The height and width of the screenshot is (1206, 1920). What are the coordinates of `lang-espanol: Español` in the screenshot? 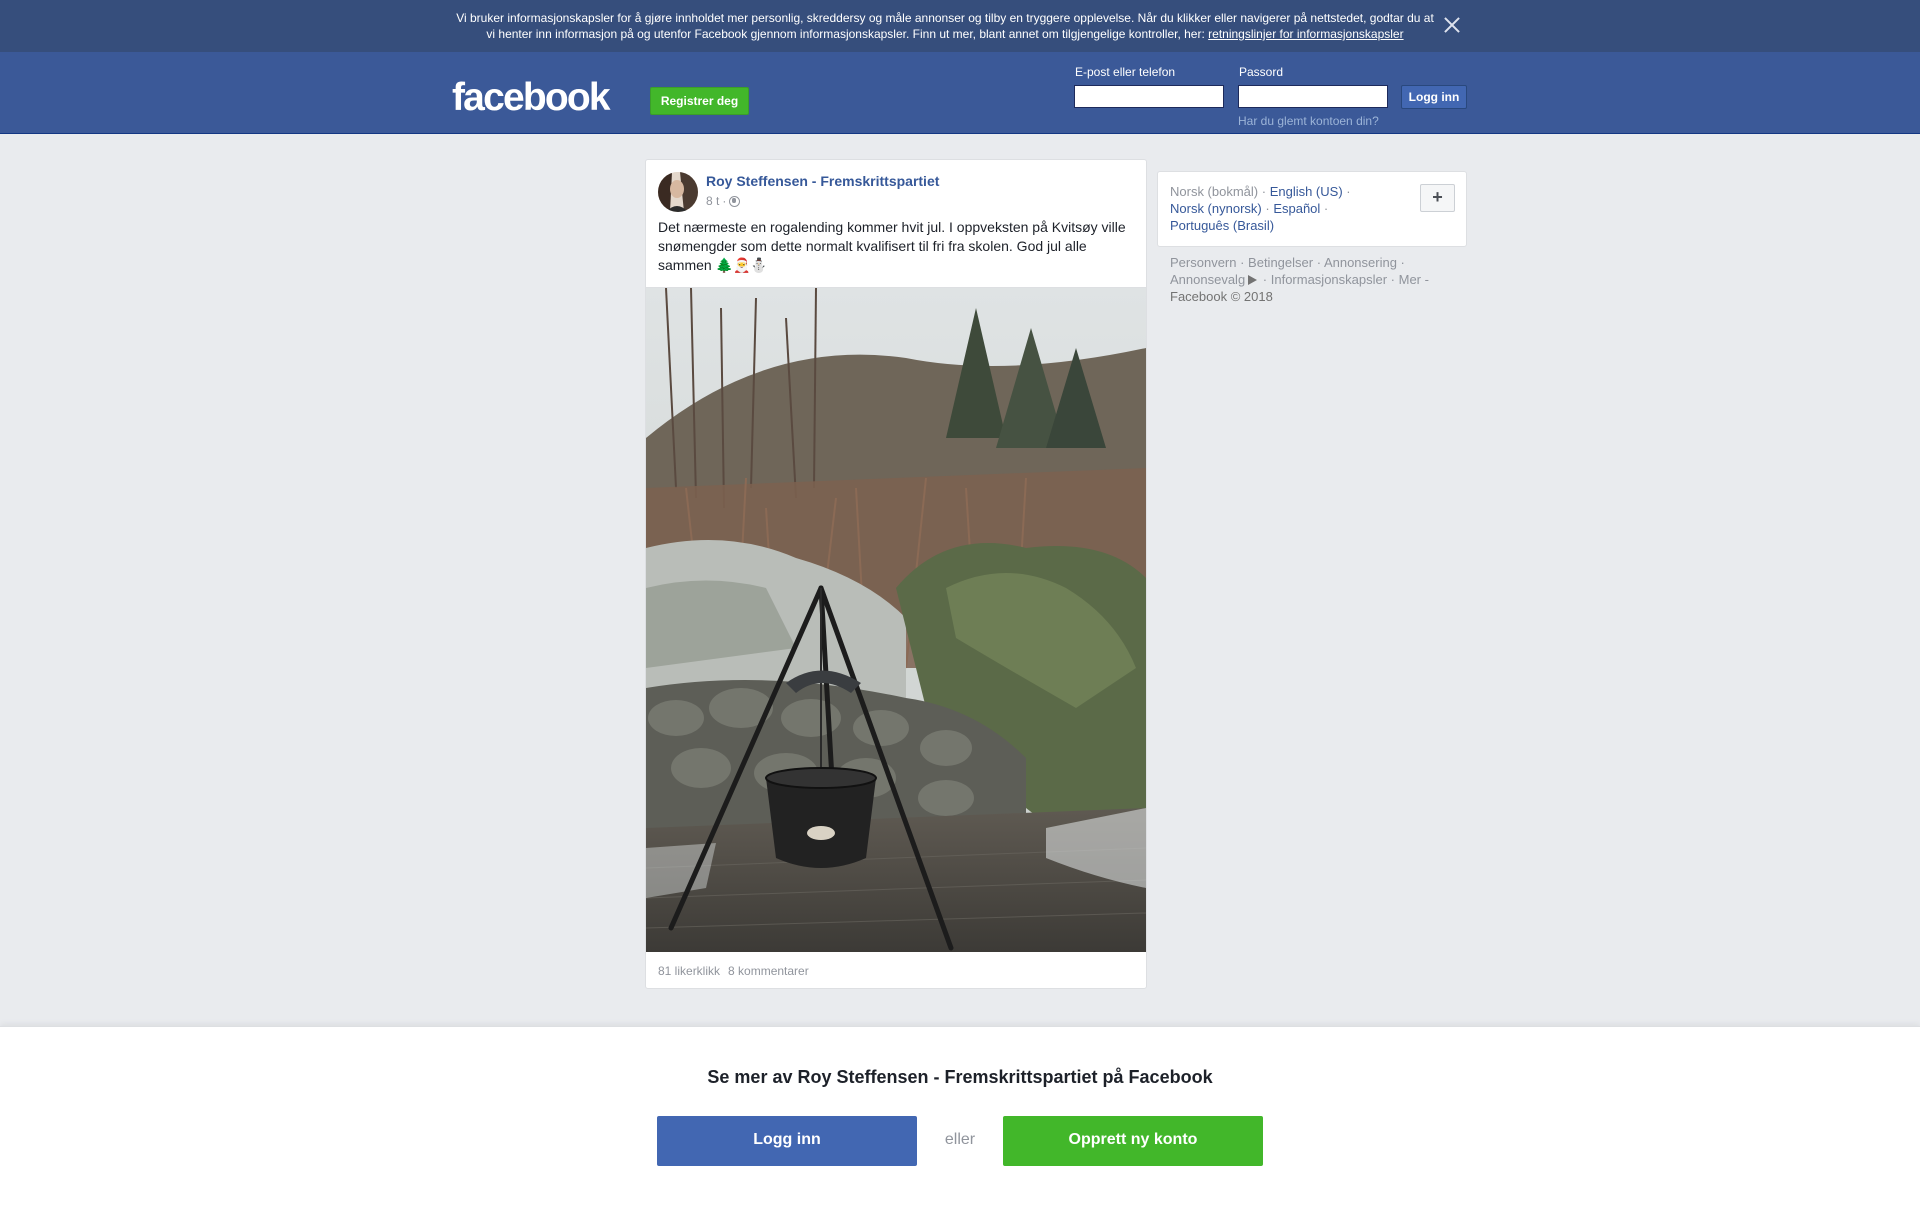 It's located at (1296, 208).